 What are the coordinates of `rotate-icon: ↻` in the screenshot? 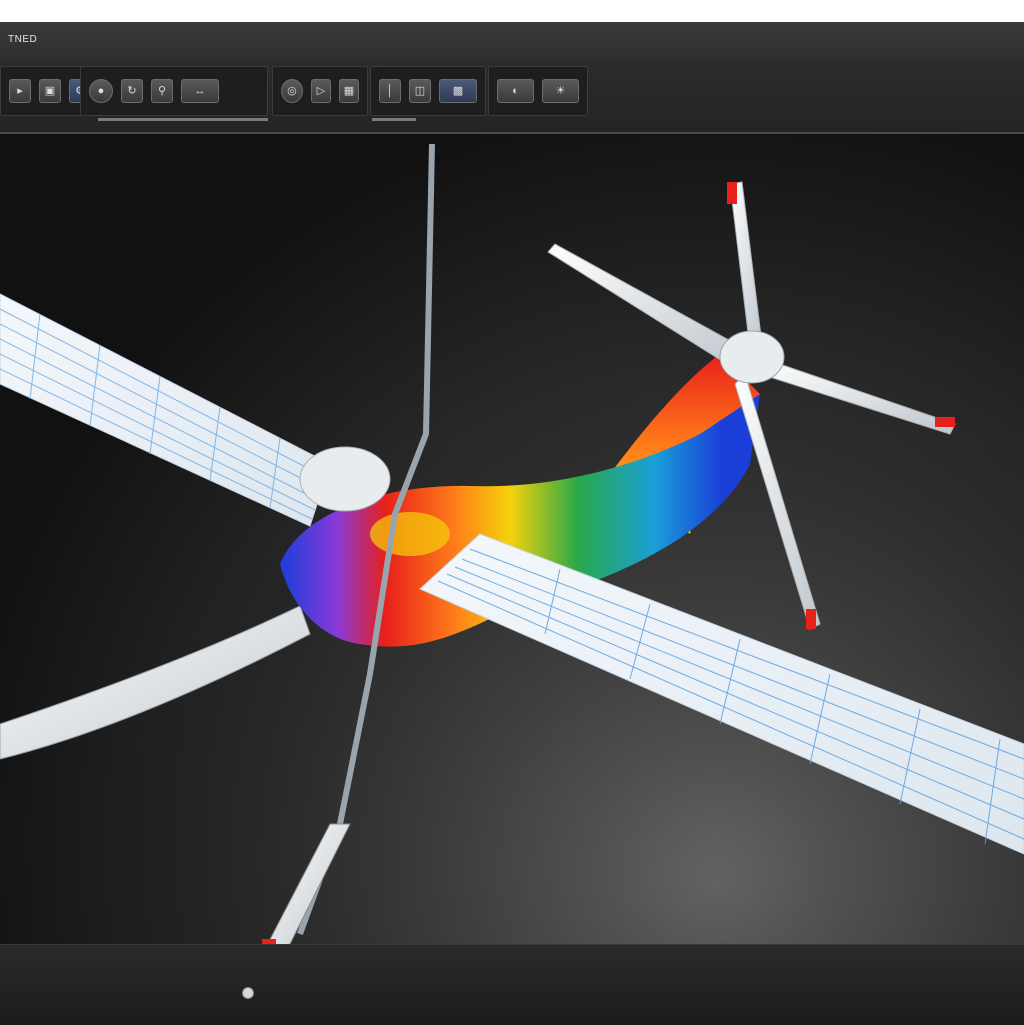 It's located at (132, 91).